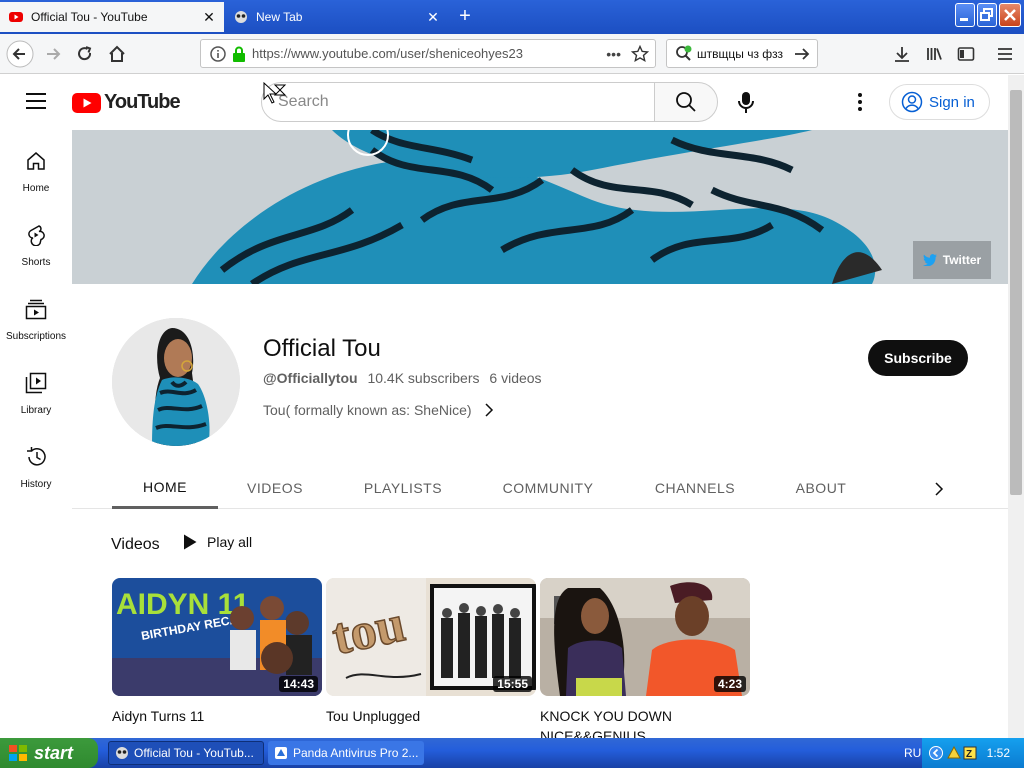 The height and width of the screenshot is (768, 1024). Describe the element at coordinates (1016, 292) in the screenshot. I see `scrollbar-thumb` at that location.